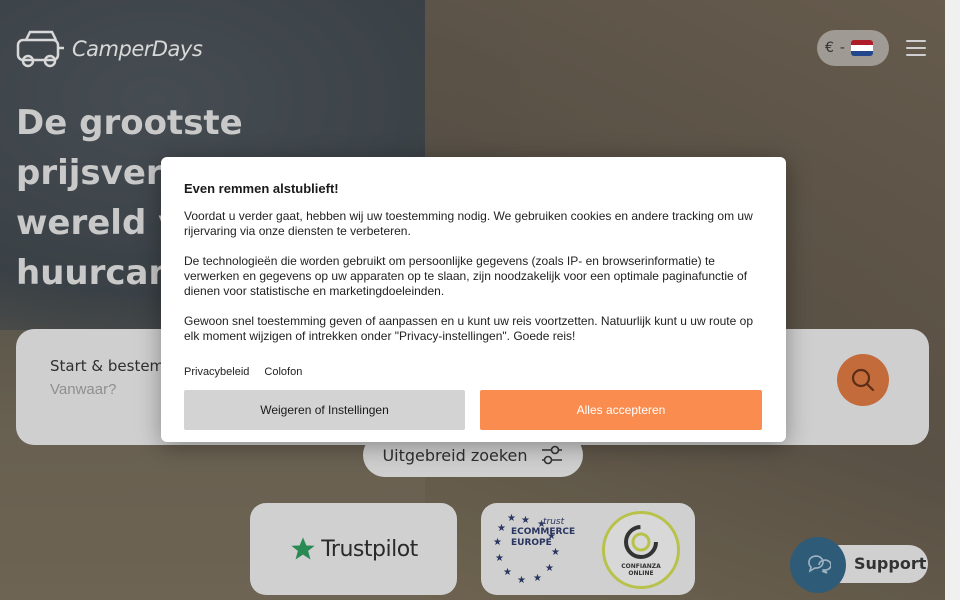  I want to click on trustpilot-badge: Trustpilot, so click(353, 549).